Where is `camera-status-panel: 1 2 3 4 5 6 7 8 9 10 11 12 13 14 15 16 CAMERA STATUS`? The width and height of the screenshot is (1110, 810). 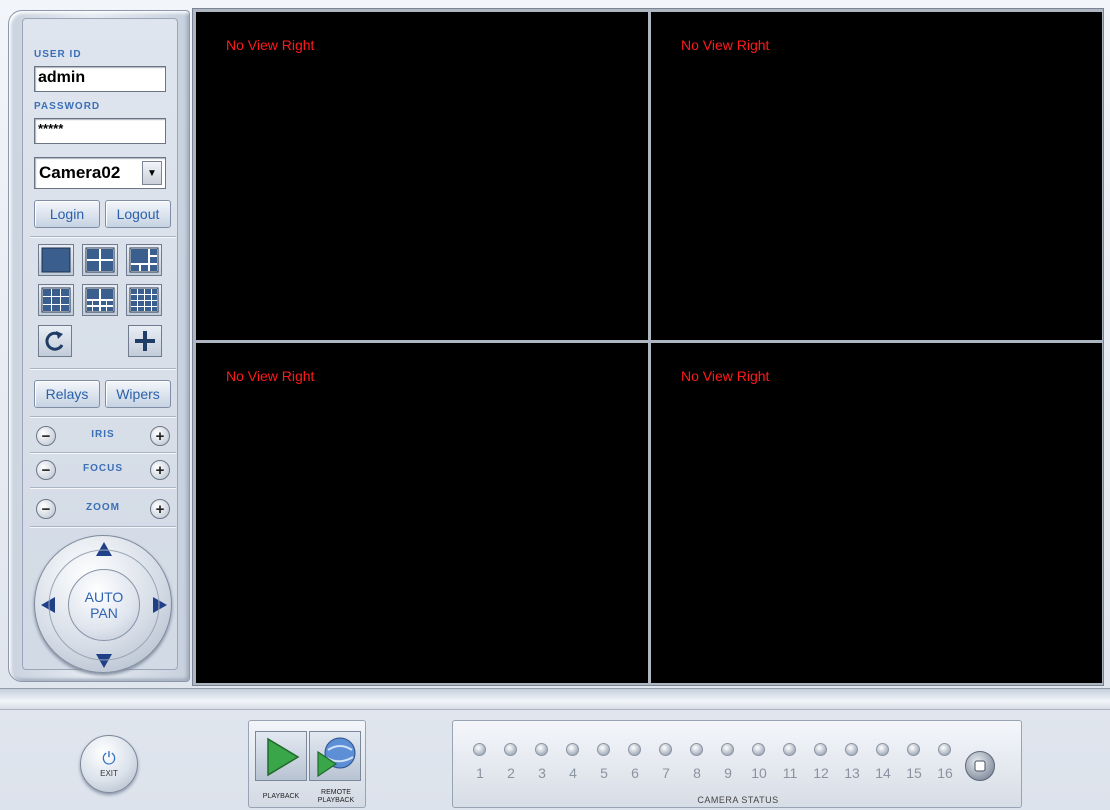
camera-status-panel: 1 2 3 4 5 6 7 8 9 10 11 12 13 14 15 16 CAMERA STATUS is located at coordinates (737, 764).